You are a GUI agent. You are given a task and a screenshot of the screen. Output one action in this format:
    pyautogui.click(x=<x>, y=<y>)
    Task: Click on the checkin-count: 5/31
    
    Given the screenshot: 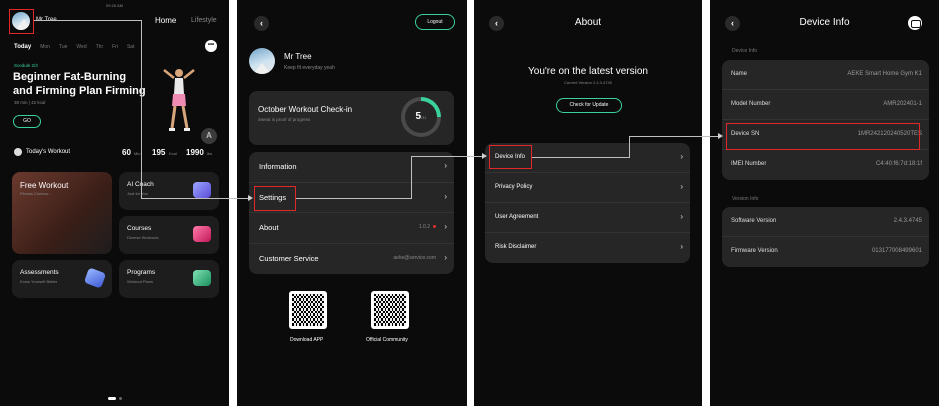 What is the action you would take?
    pyautogui.click(x=421, y=117)
    